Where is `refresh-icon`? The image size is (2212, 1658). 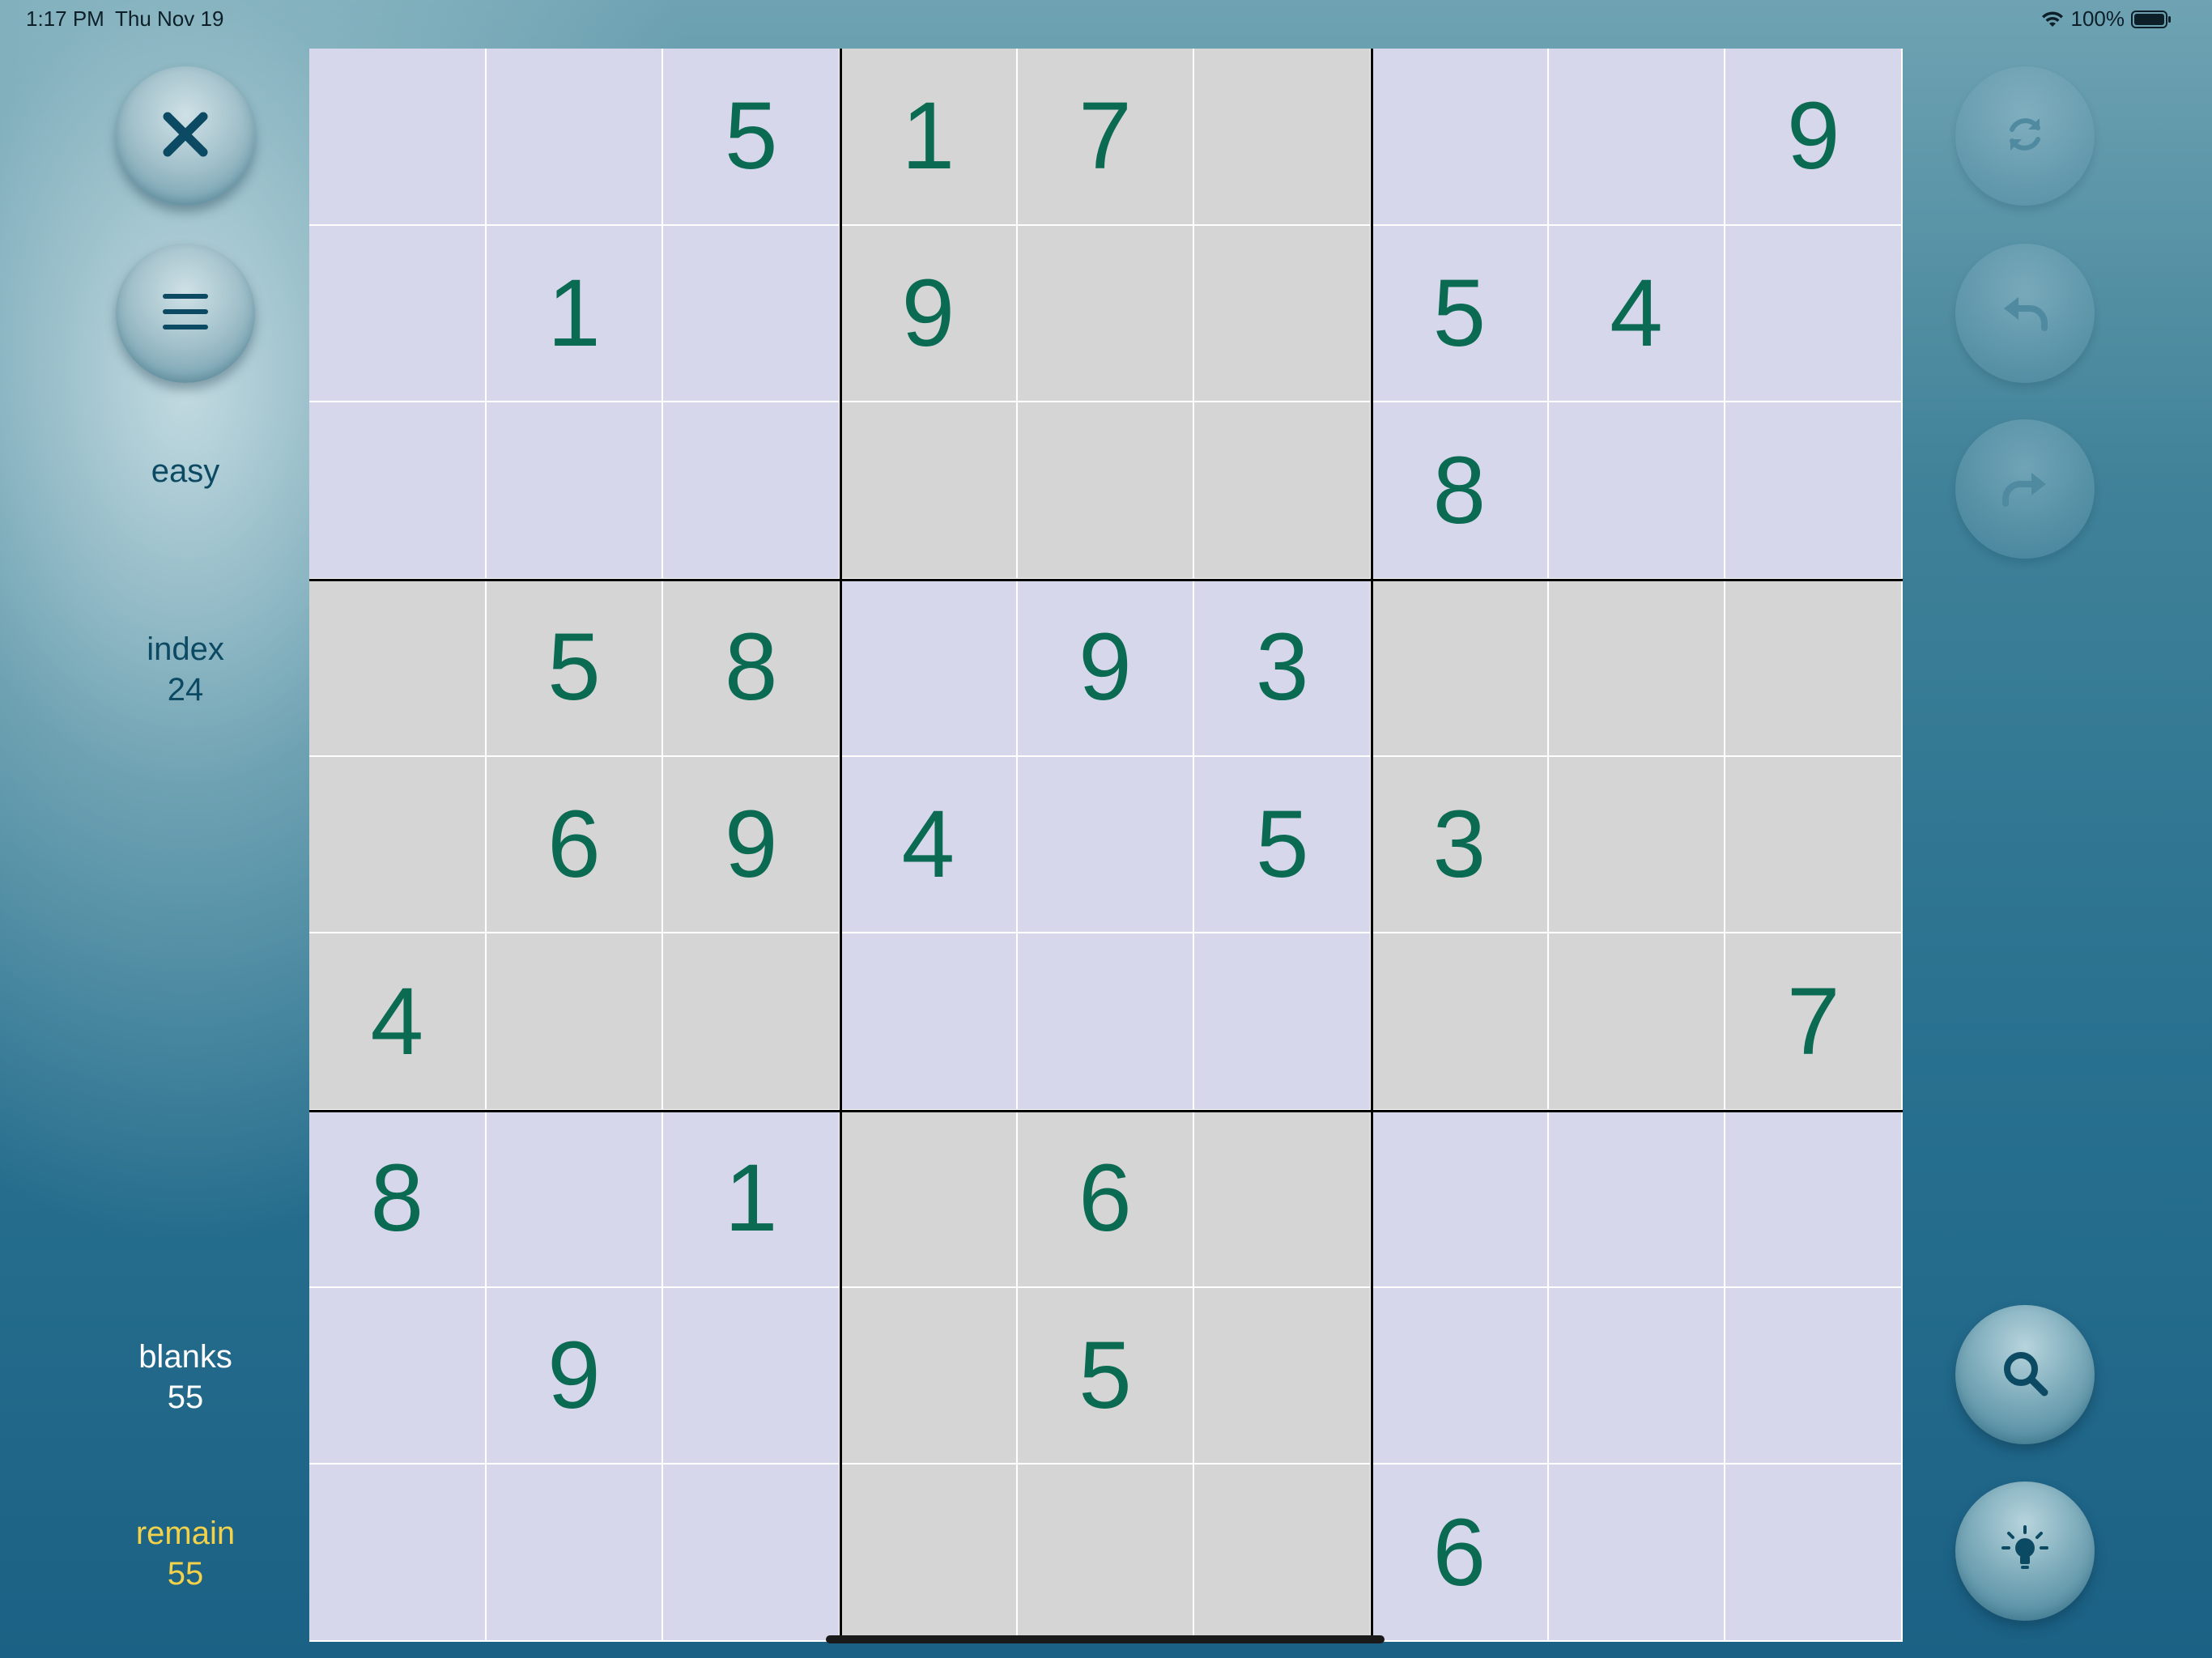
refresh-icon is located at coordinates (2025, 136).